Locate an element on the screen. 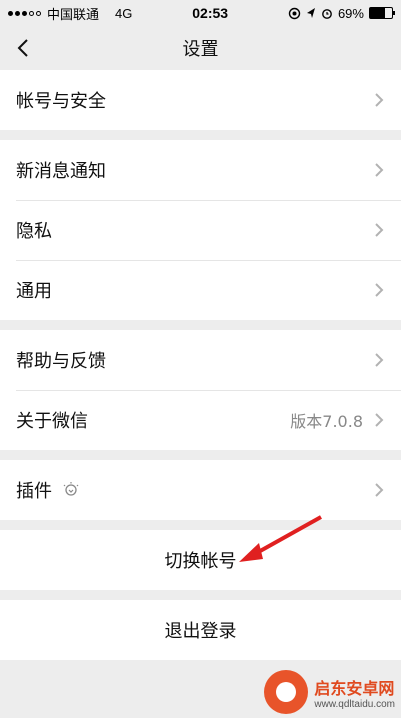 This screenshot has height=718, width=401. back-icon is located at coordinates (24, 48).